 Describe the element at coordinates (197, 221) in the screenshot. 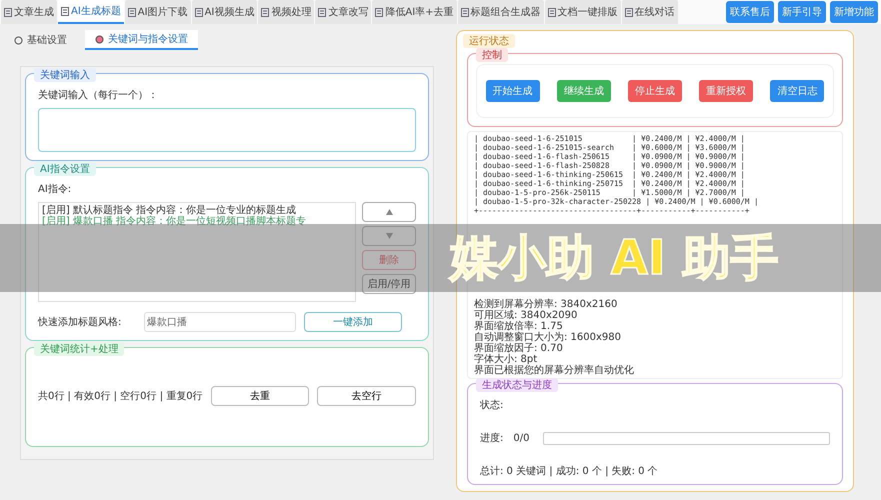

I see `instruction-item: [启用] 爆款口播 指令内容：你是一位短视频口播脚本标题专` at that location.